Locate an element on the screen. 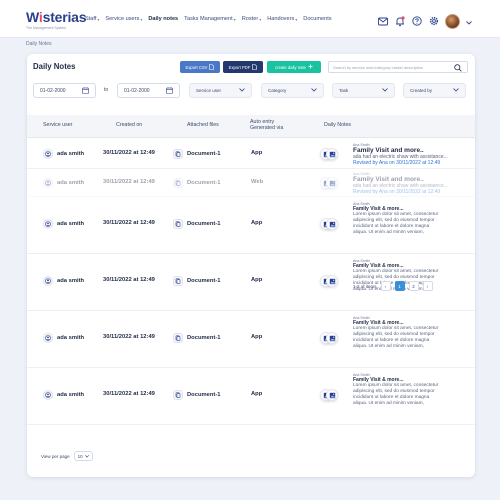  nav-item-label: Documents is located at coordinates (317, 19).